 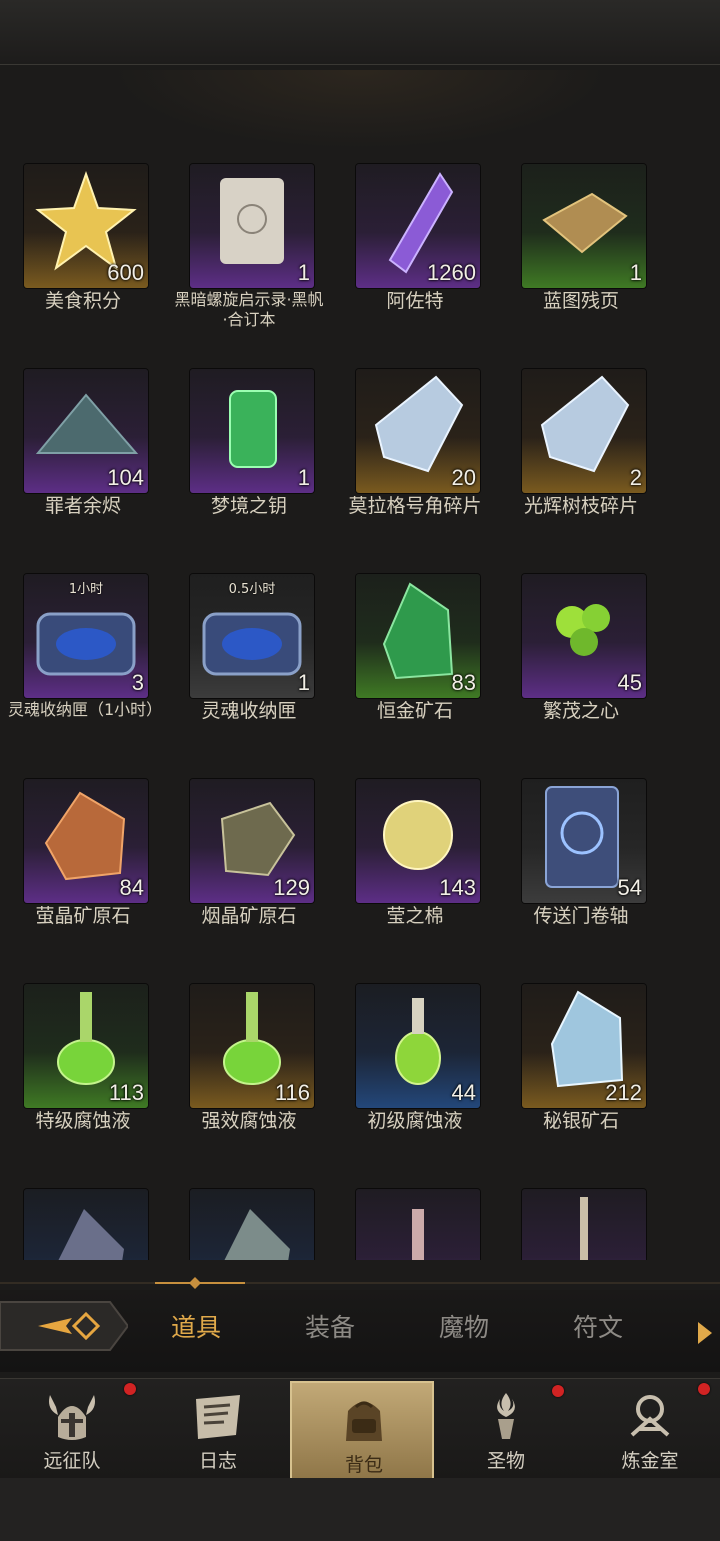 I want to click on item-name: 蓝图残页, so click(x=580, y=301).